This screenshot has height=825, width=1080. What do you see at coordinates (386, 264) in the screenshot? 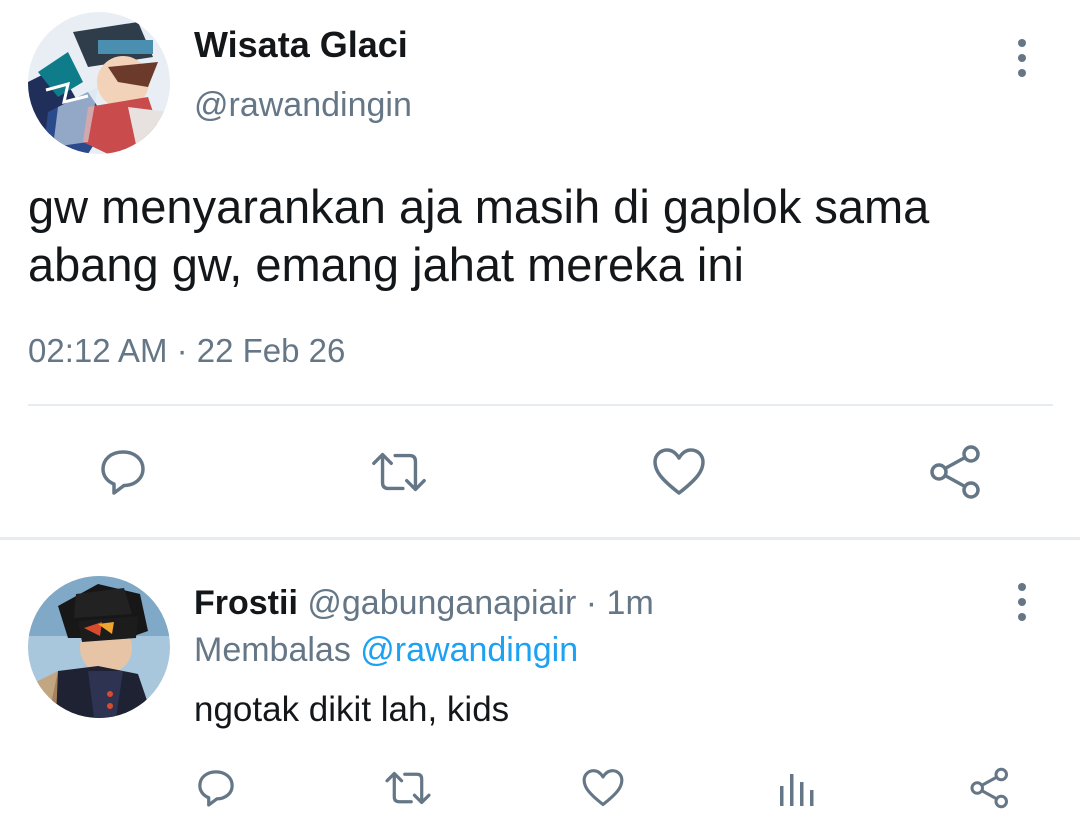
I see `tweet-text-line: abang gw, emang jahat mereka ini` at bounding box center [386, 264].